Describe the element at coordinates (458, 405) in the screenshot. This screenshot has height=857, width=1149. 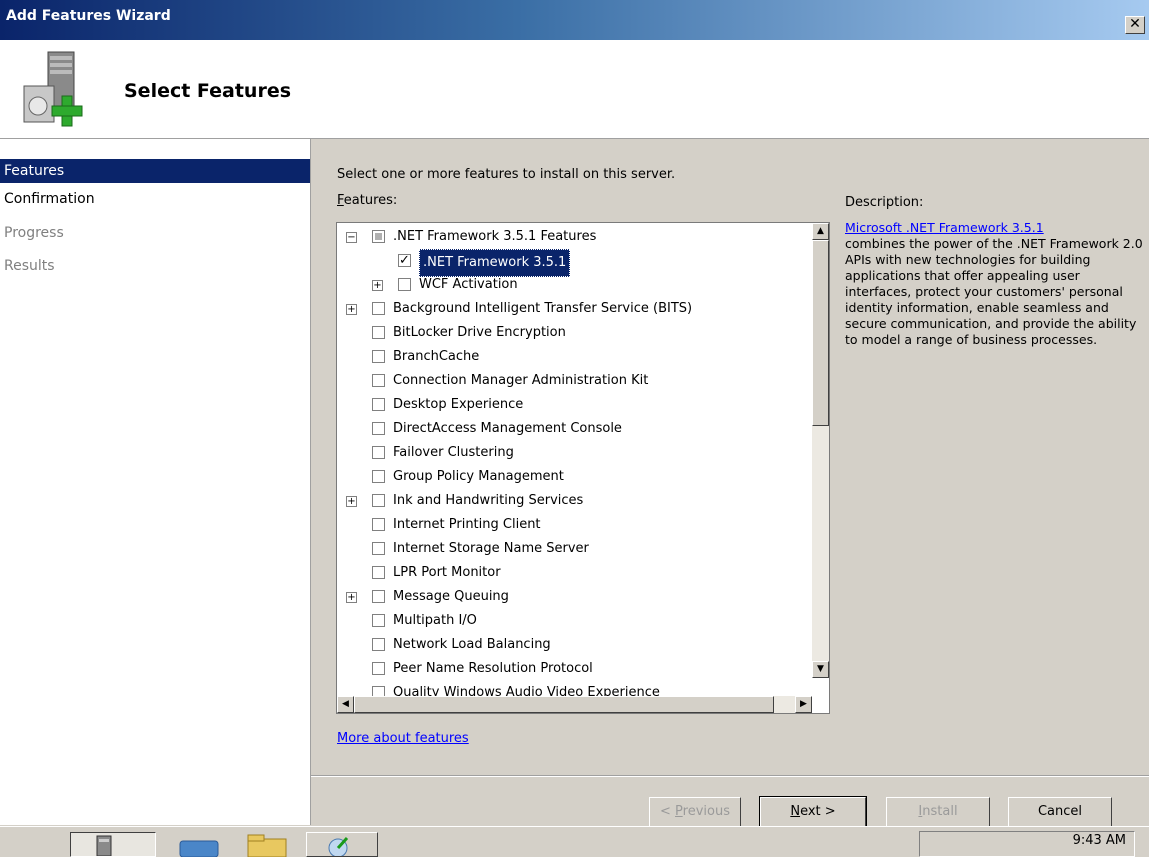
I see `feature-label: Desktop Experience` at that location.